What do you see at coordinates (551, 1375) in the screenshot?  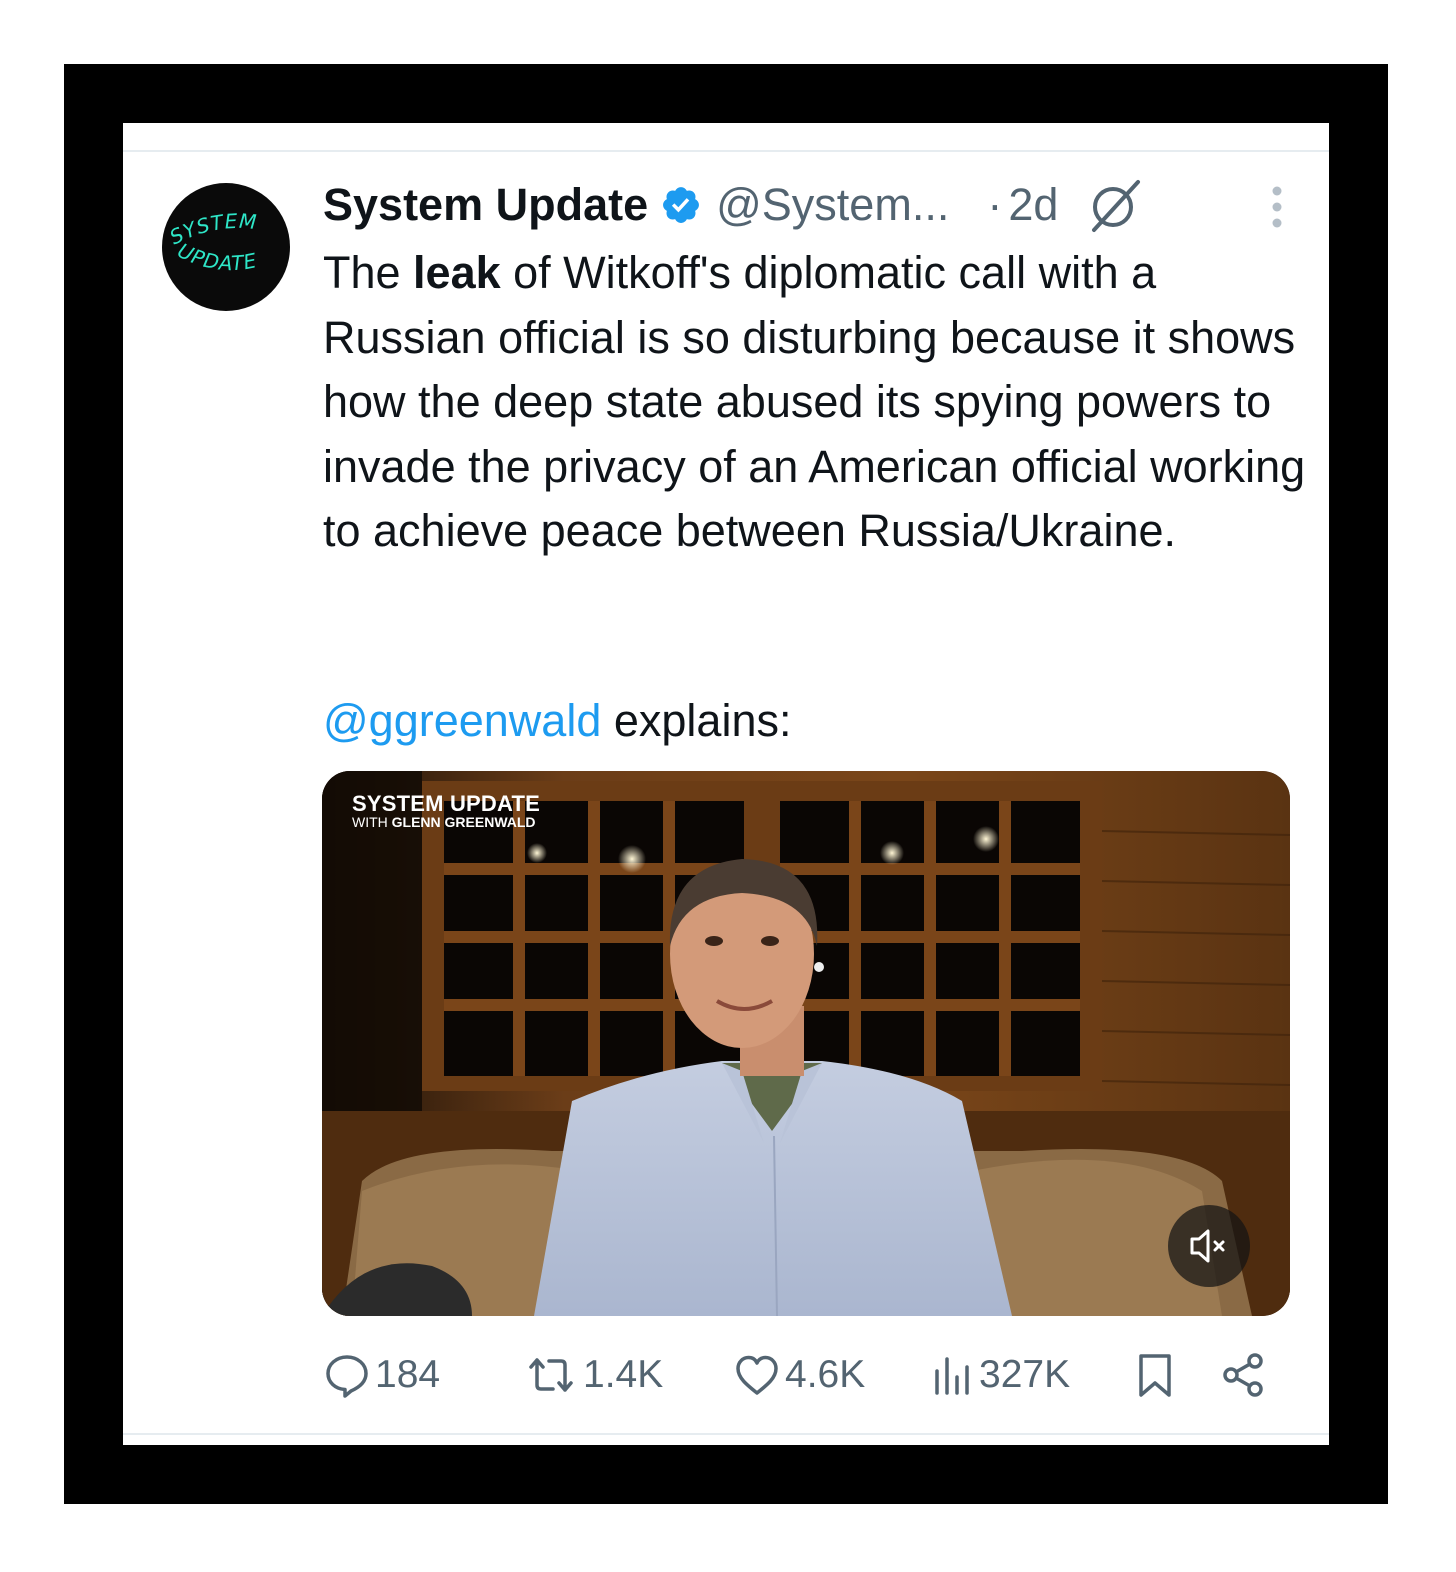 I see `repost-icon` at bounding box center [551, 1375].